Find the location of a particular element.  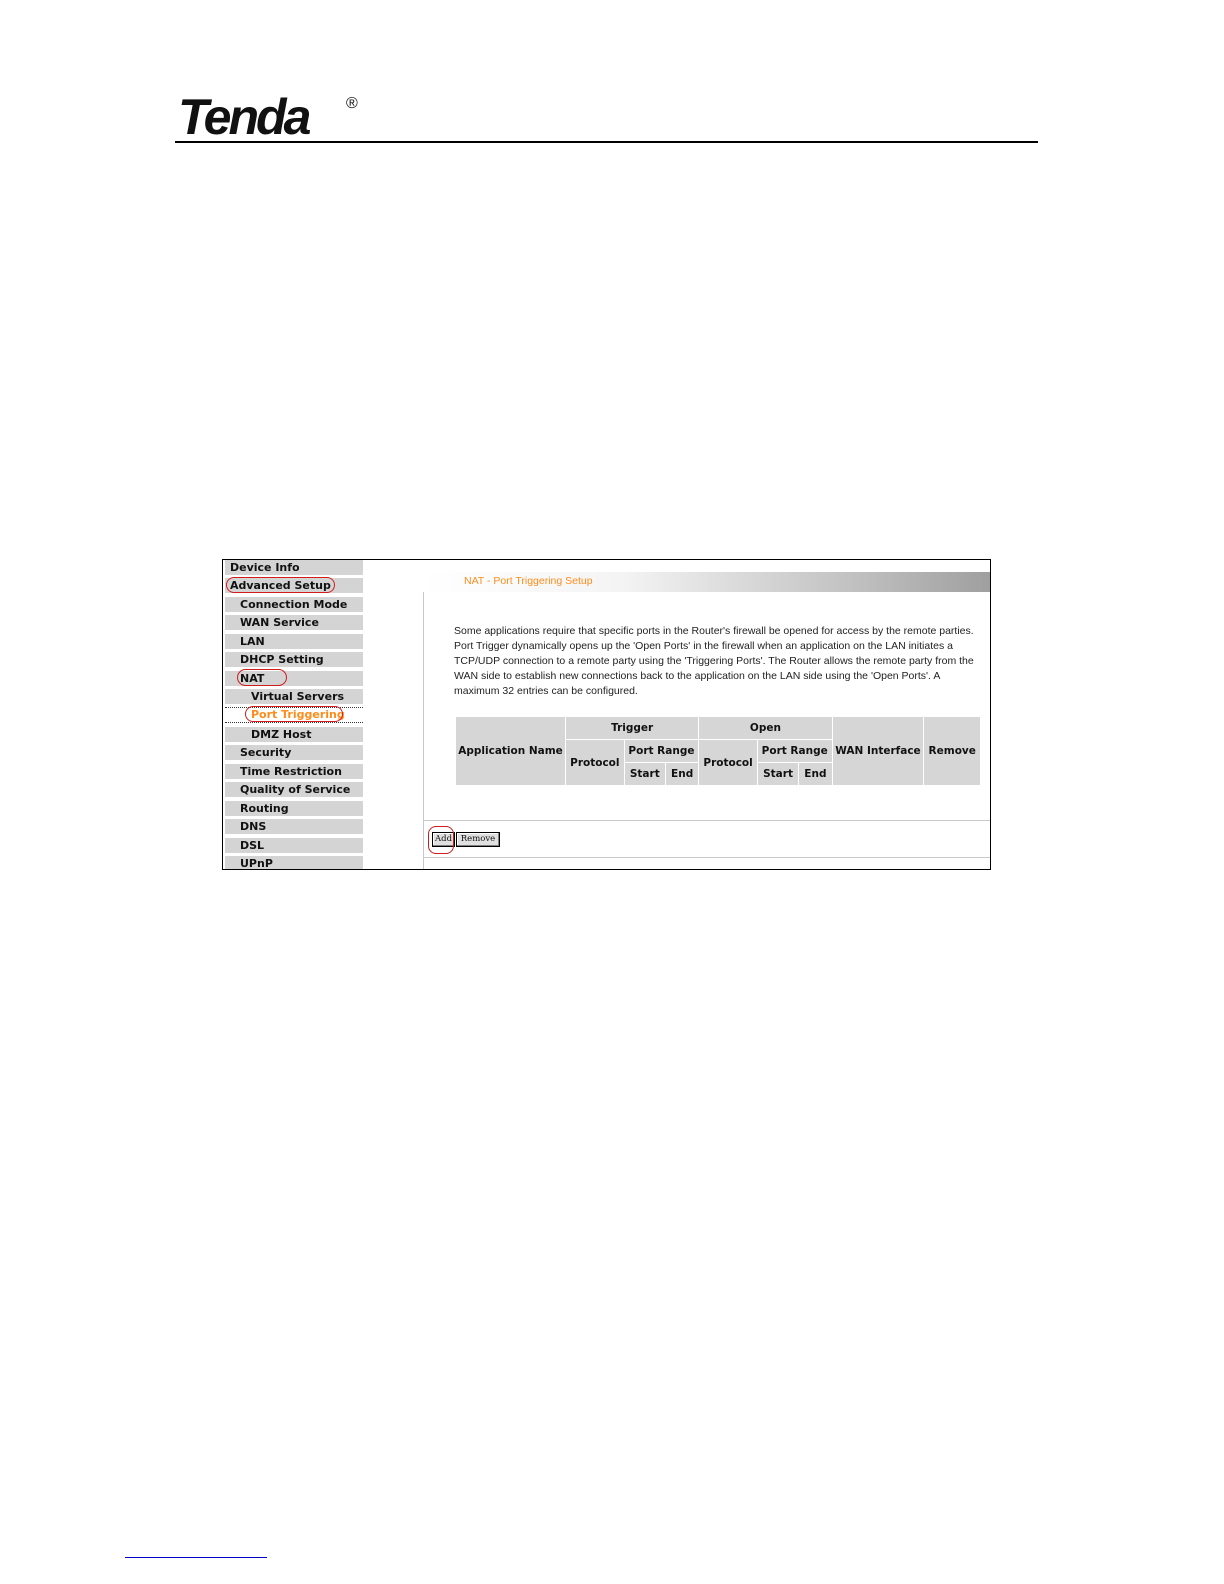

sidebar-item-device-info: Device Info is located at coordinates (294, 567).